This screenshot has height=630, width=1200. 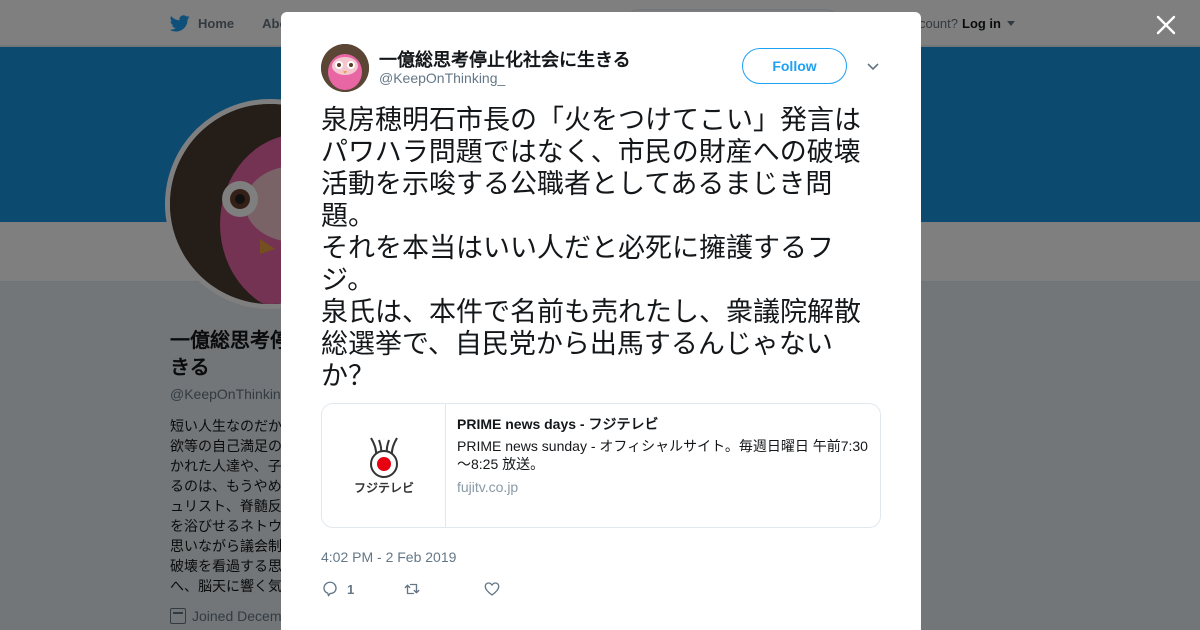 What do you see at coordinates (488, 487) in the screenshot?
I see `card-domain: fujitv.co.jp` at bounding box center [488, 487].